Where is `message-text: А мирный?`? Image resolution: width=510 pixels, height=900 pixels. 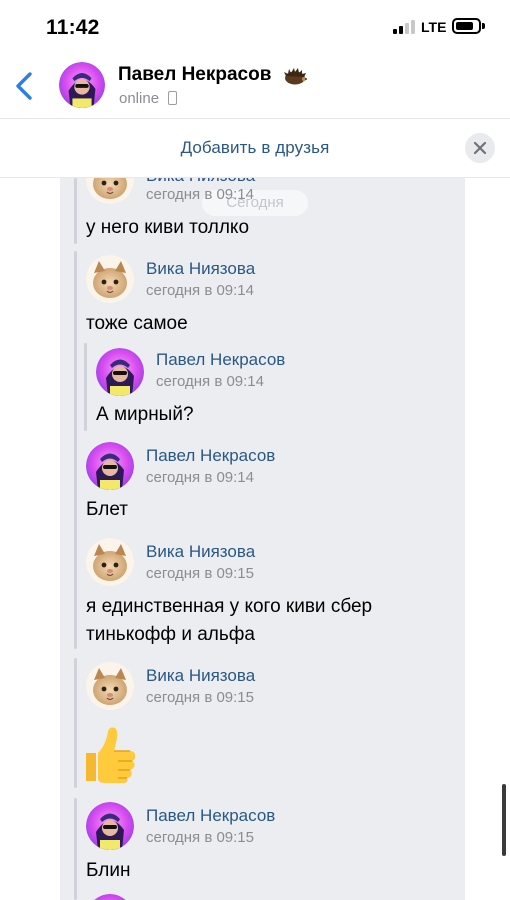
message-text: А мирный? is located at coordinates (145, 414).